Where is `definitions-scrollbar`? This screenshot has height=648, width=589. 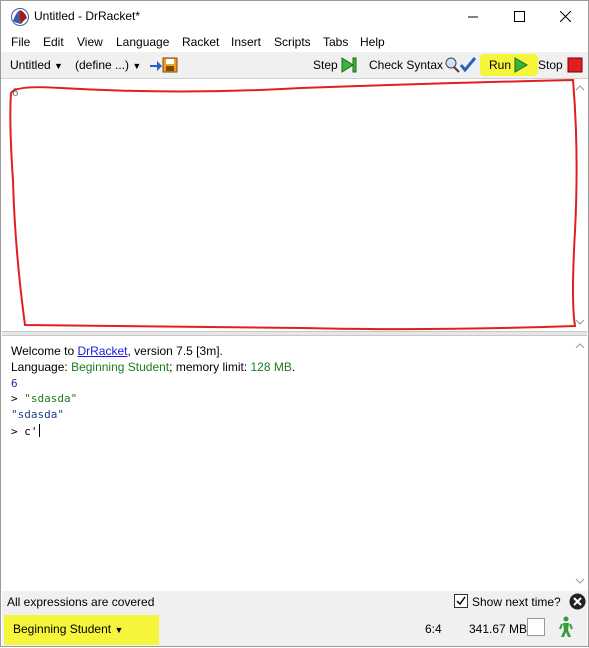 definitions-scrollbar is located at coordinates (580, 205).